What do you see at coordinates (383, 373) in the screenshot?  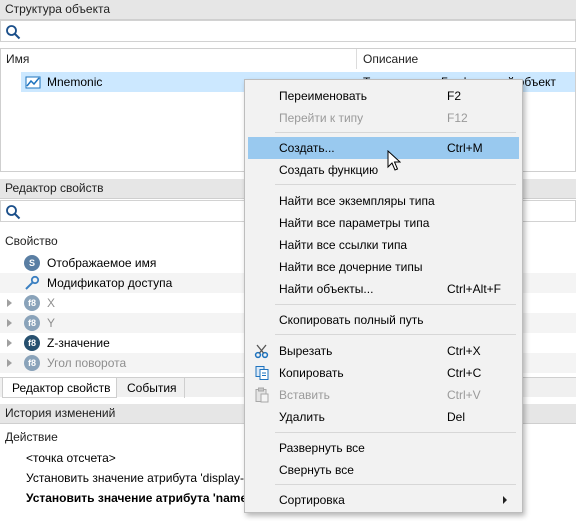 I see `menu-item-copy: Копировать Ctrl+C` at bounding box center [383, 373].